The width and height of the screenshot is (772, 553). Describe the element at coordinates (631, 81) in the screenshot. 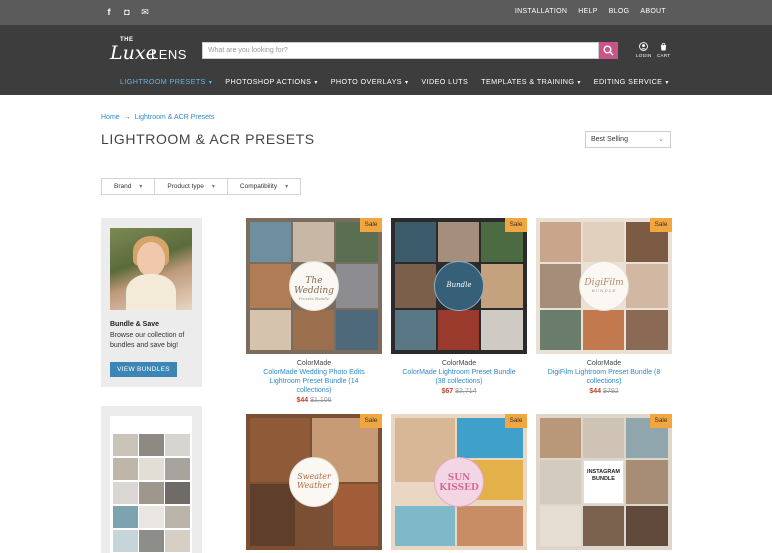

I see `nav-editing-service: EDITING SERVICE ▾` at that location.